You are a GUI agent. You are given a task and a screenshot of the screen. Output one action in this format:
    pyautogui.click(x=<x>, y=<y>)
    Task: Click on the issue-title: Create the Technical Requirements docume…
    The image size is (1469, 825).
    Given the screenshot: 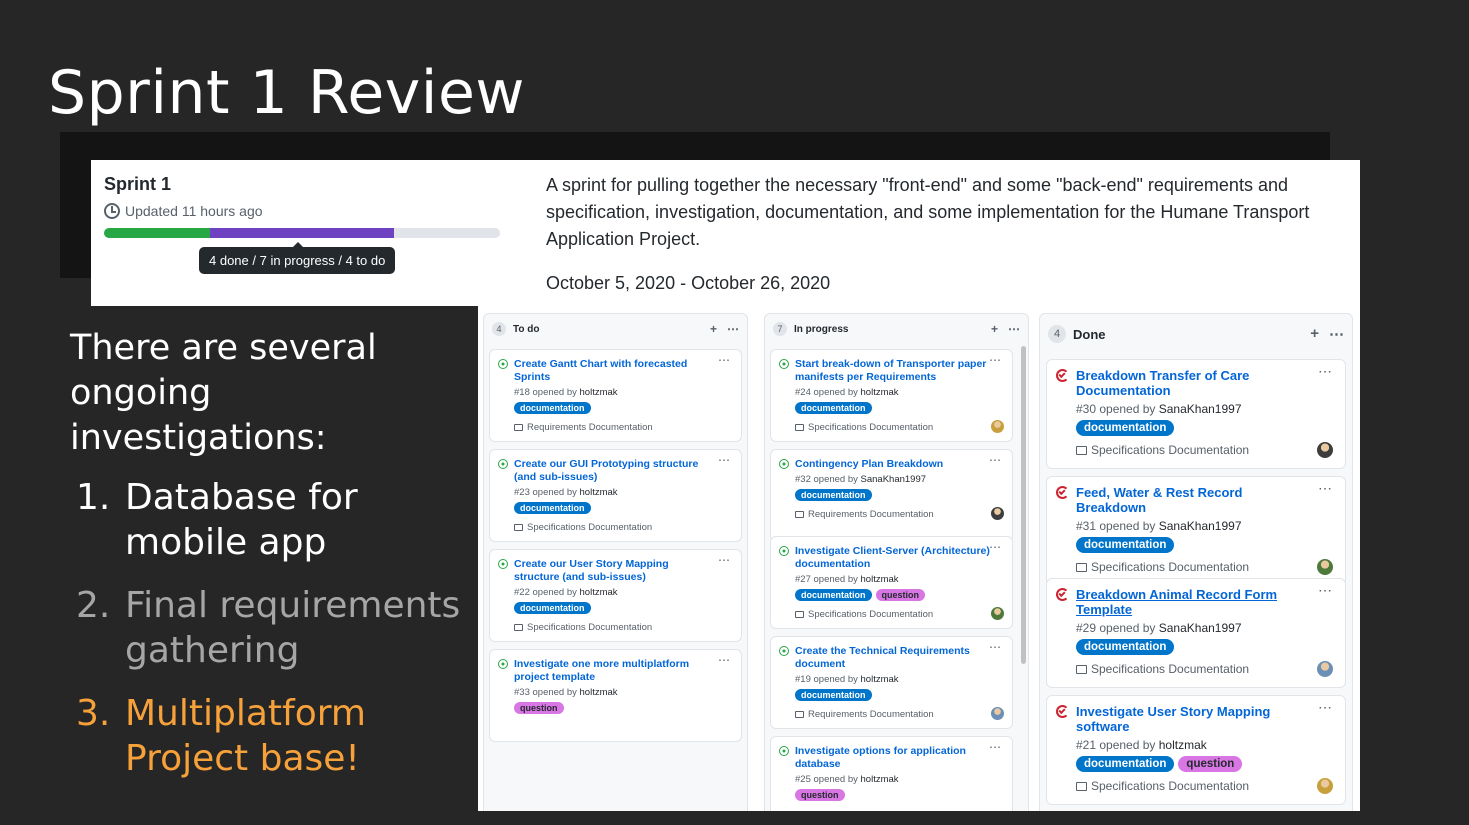 What is the action you would take?
    pyautogui.click(x=895, y=658)
    